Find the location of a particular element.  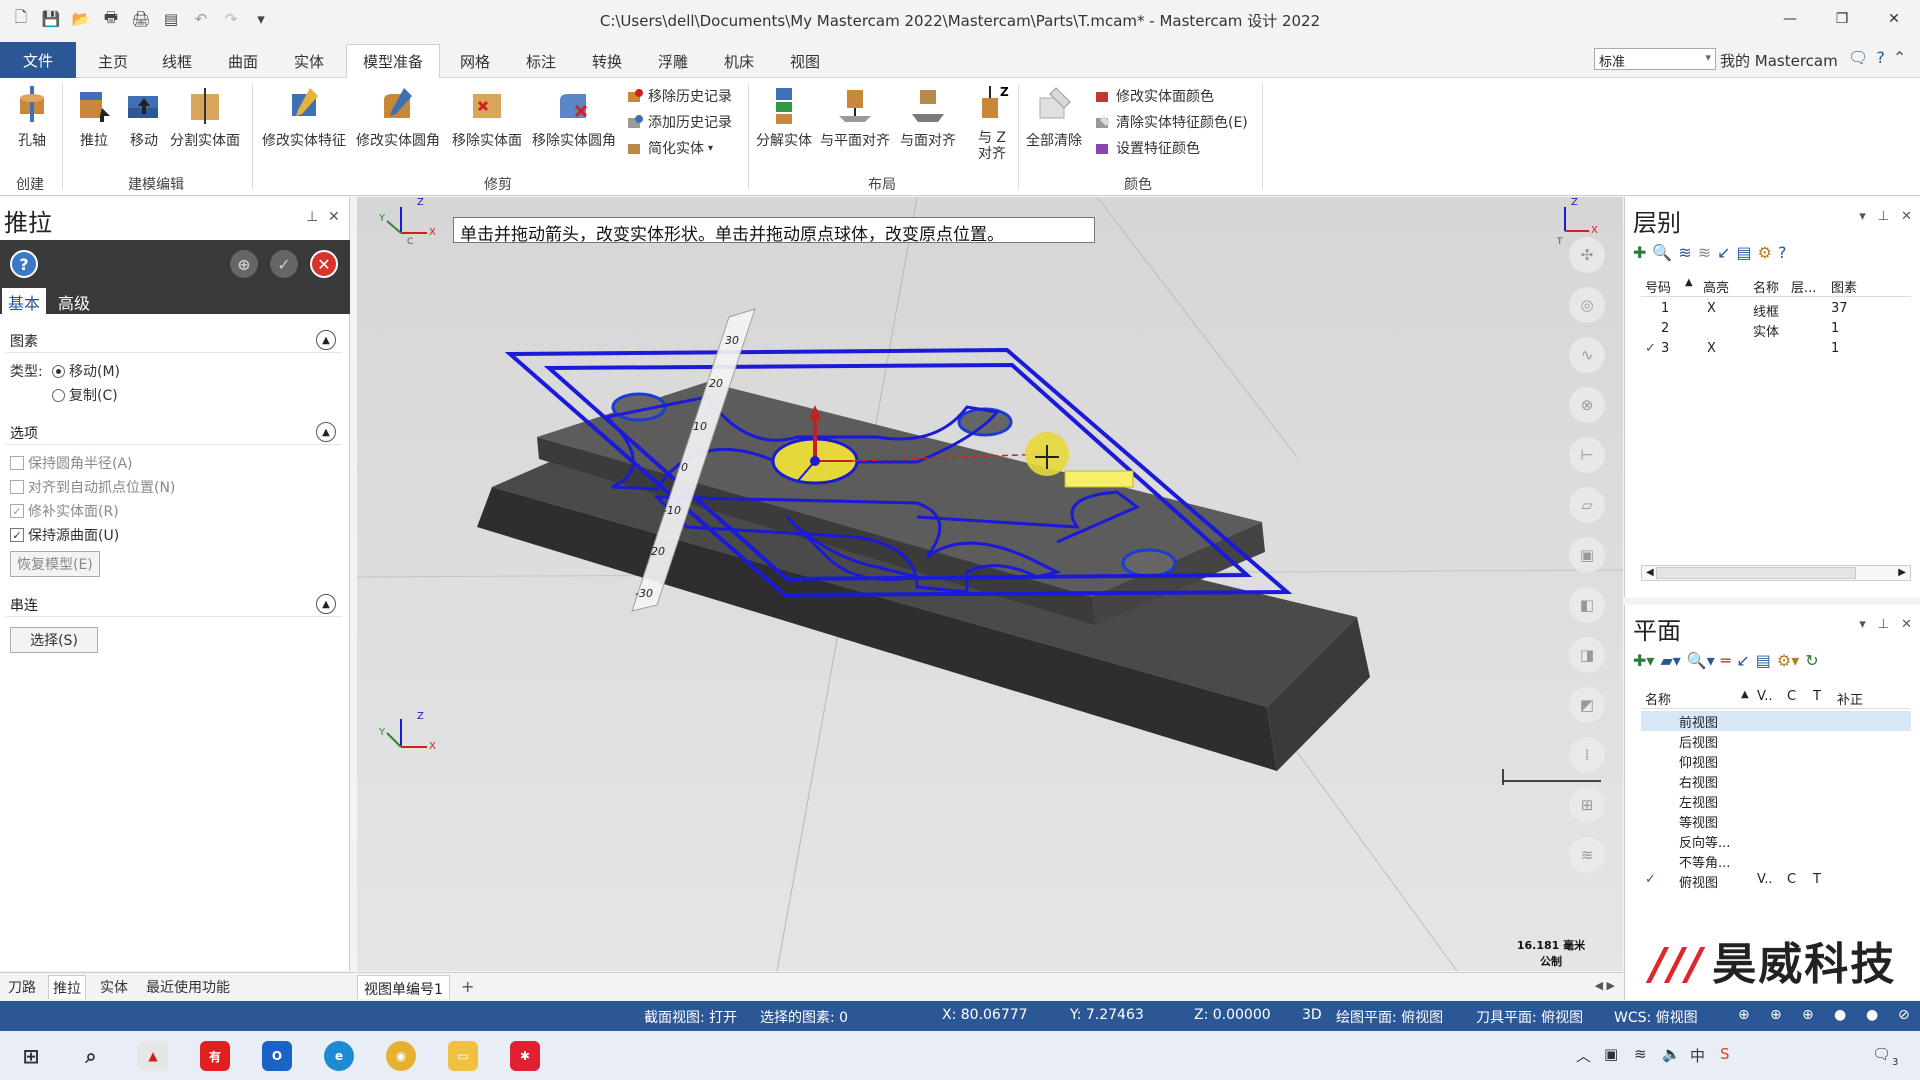

find-icon: 🔍▾ is located at coordinates (1701, 660).